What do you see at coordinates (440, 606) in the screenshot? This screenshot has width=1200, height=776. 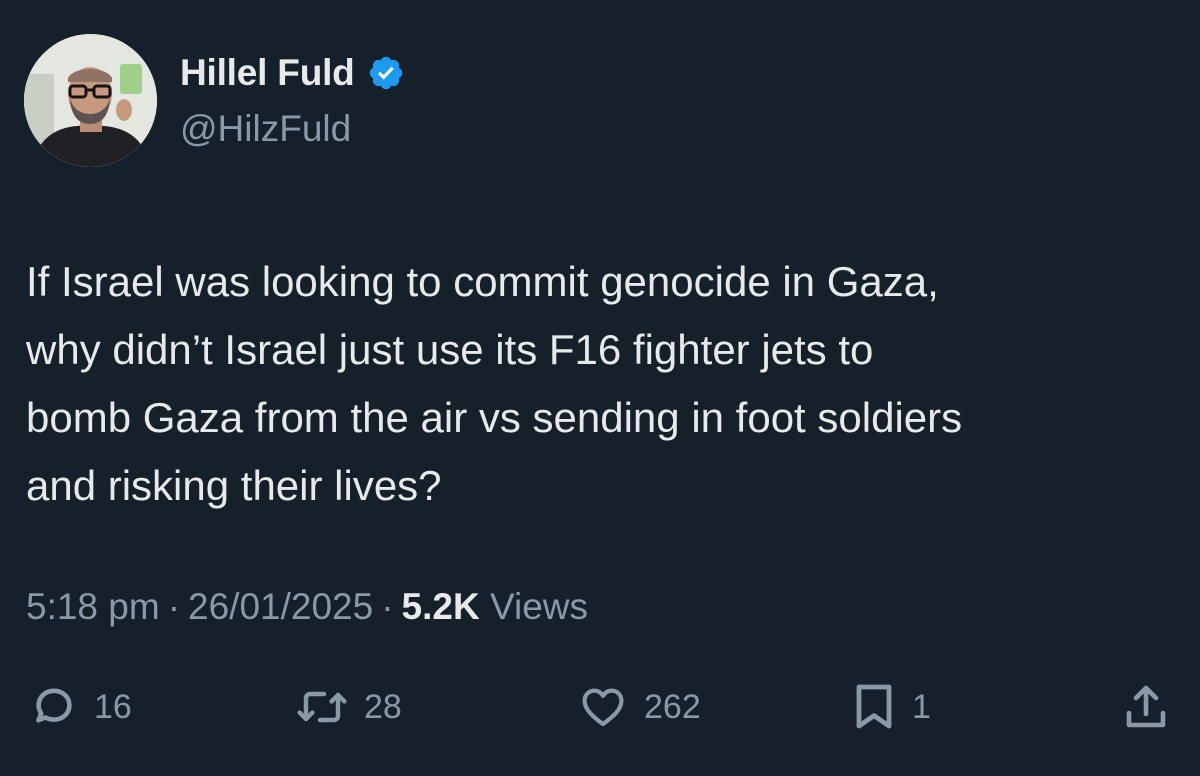 I see `views-count: 5.2K` at bounding box center [440, 606].